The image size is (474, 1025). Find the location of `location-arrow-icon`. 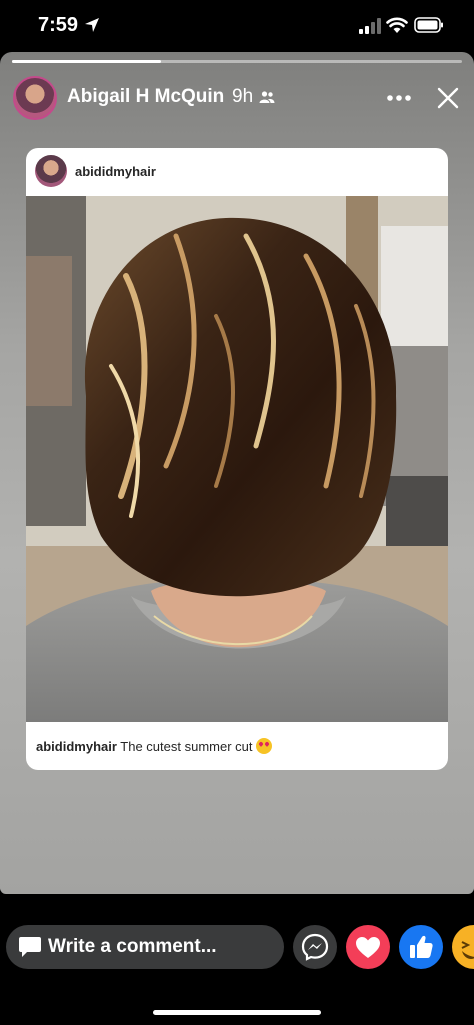

location-arrow-icon is located at coordinates (92, 25).